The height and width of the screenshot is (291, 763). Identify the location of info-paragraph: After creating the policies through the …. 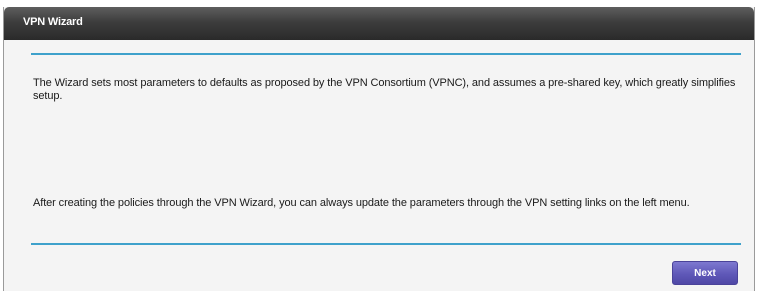
(361, 203).